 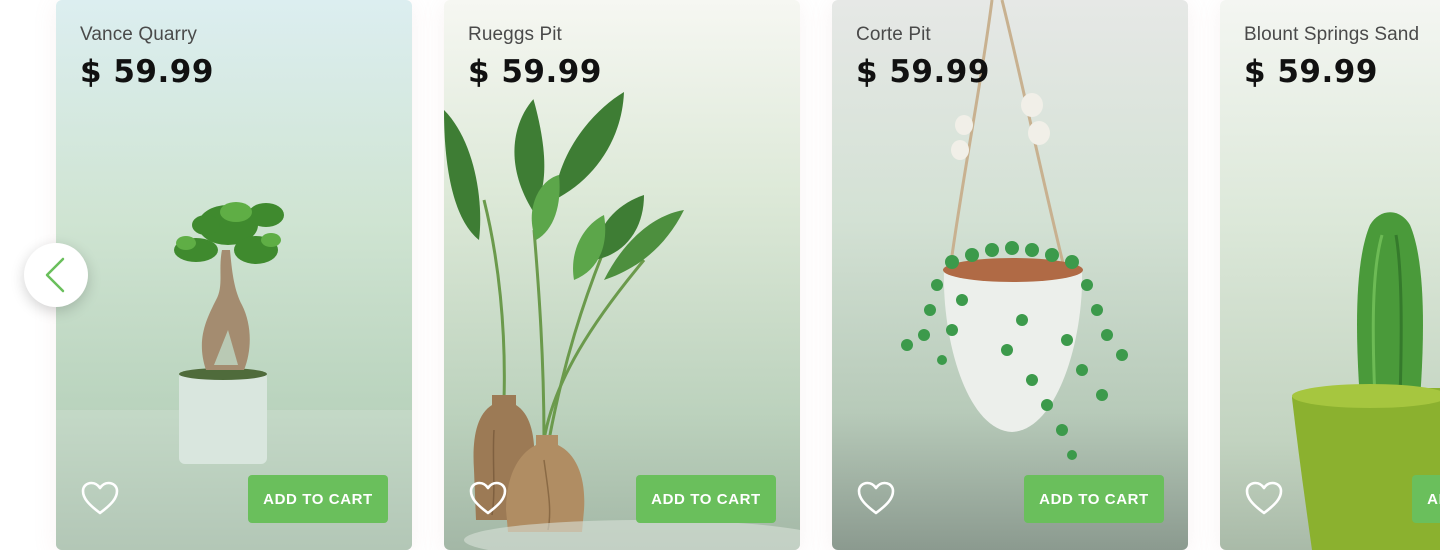 I want to click on product-name: Vance Quarry, so click(x=139, y=34).